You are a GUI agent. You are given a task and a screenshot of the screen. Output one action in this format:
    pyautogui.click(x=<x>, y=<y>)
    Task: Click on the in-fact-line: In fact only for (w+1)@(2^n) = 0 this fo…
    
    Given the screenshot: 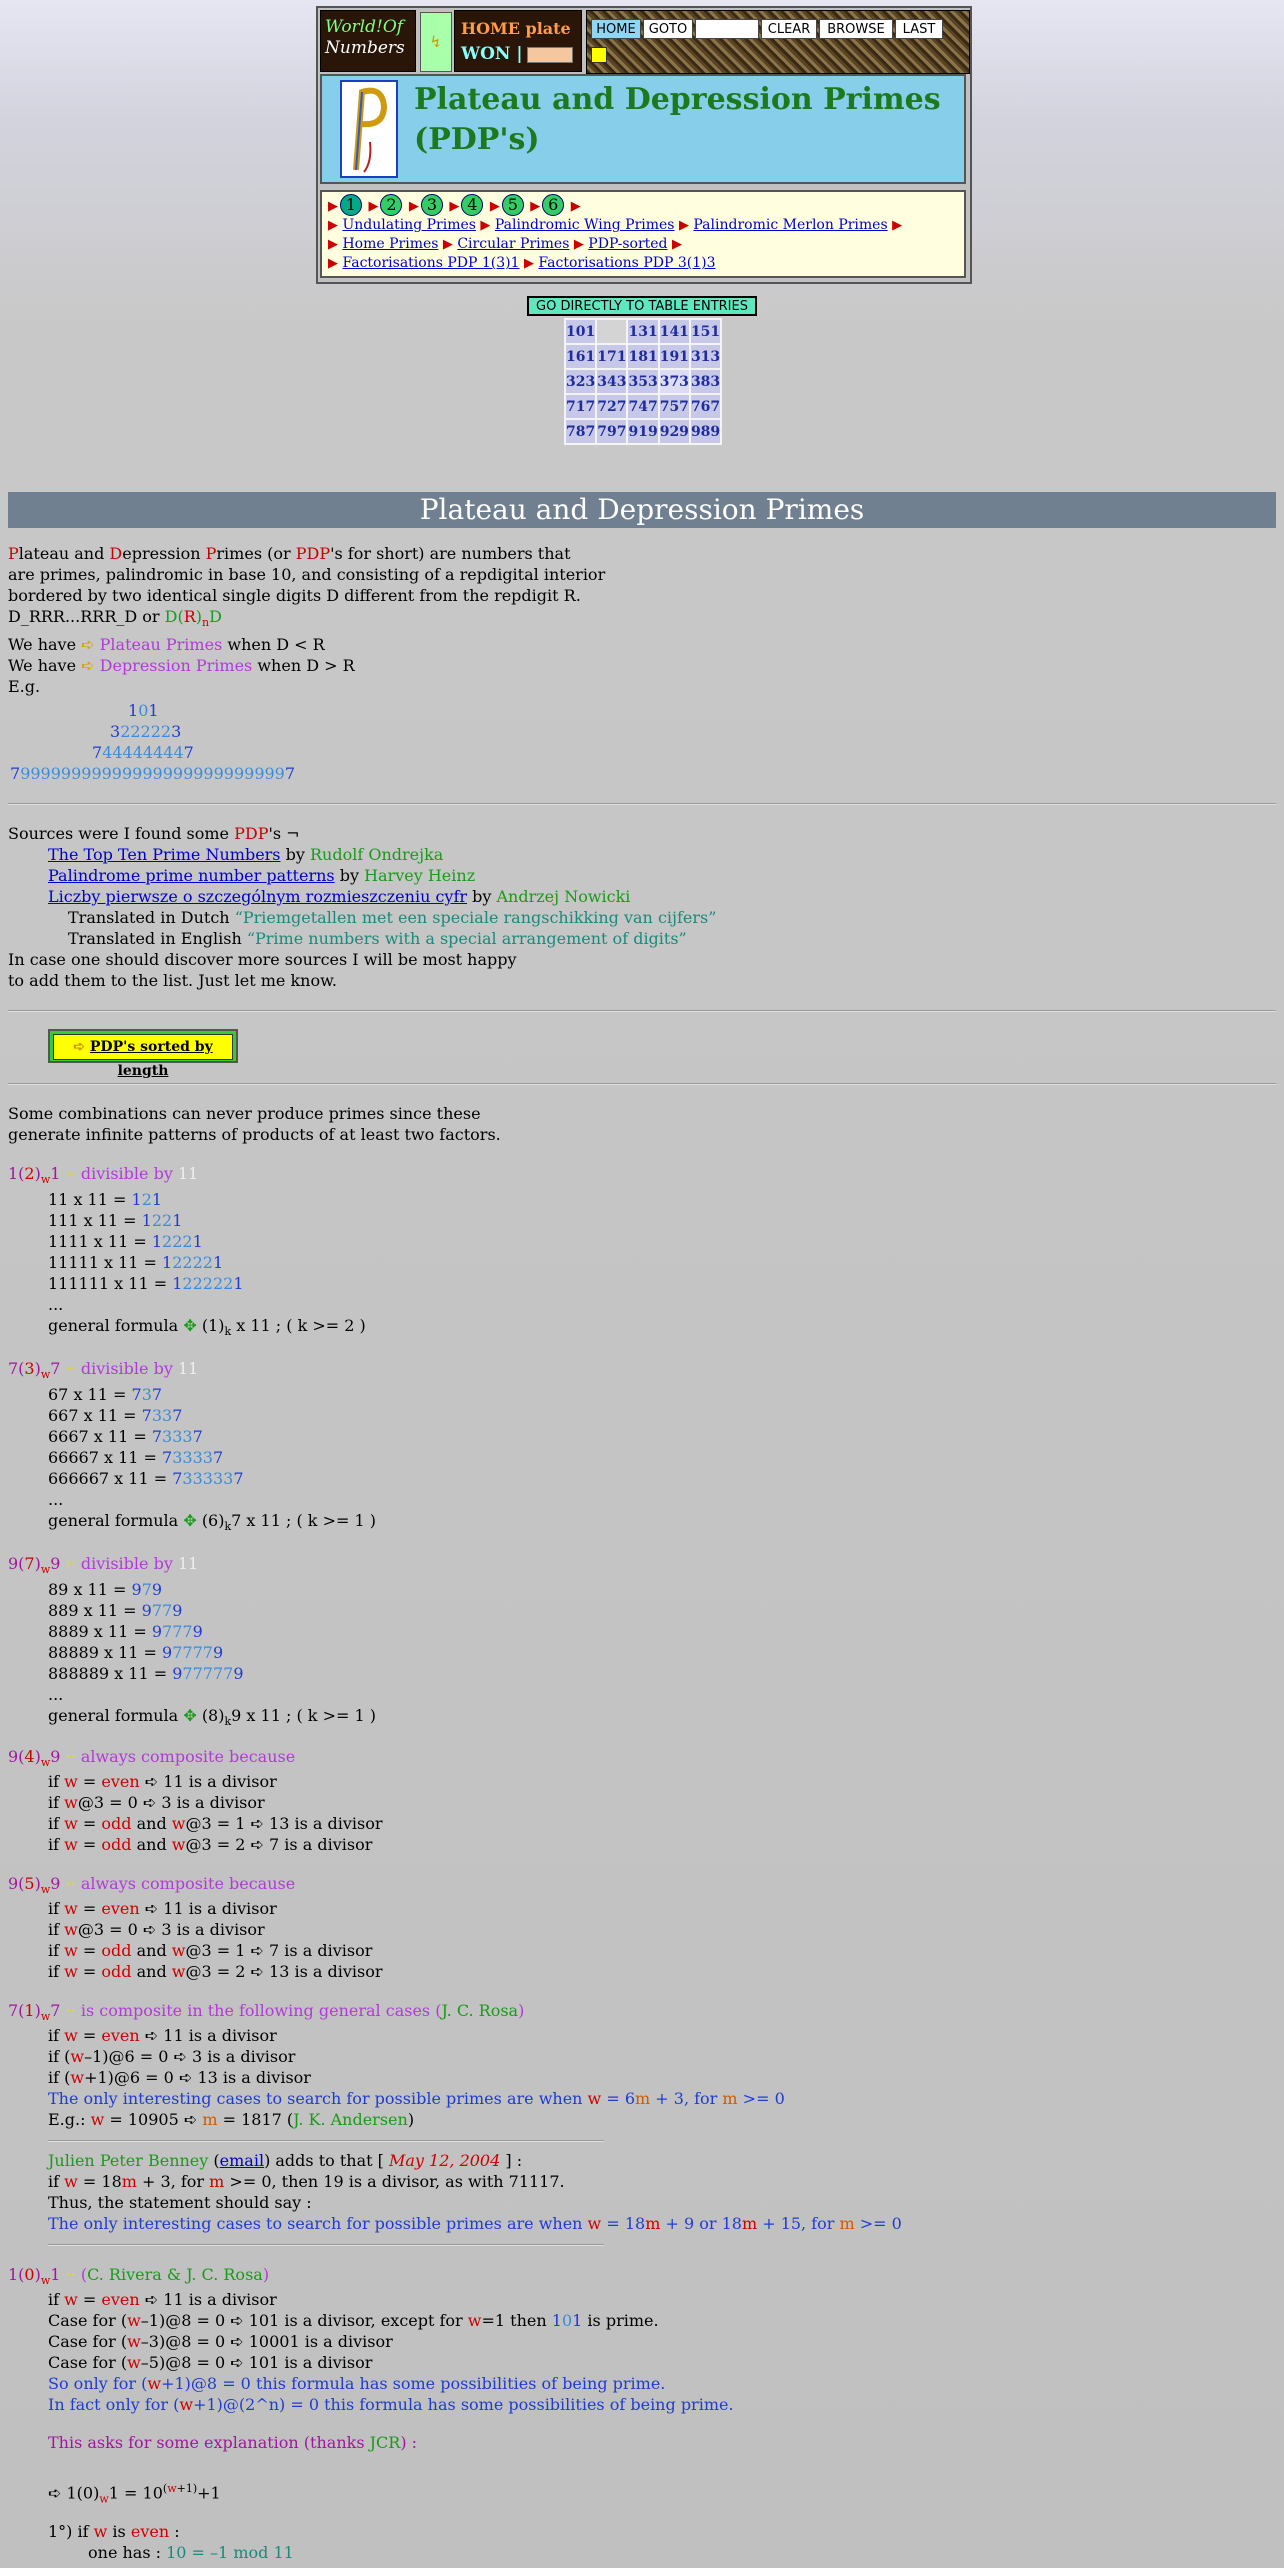 What is the action you would take?
    pyautogui.click(x=391, y=2404)
    